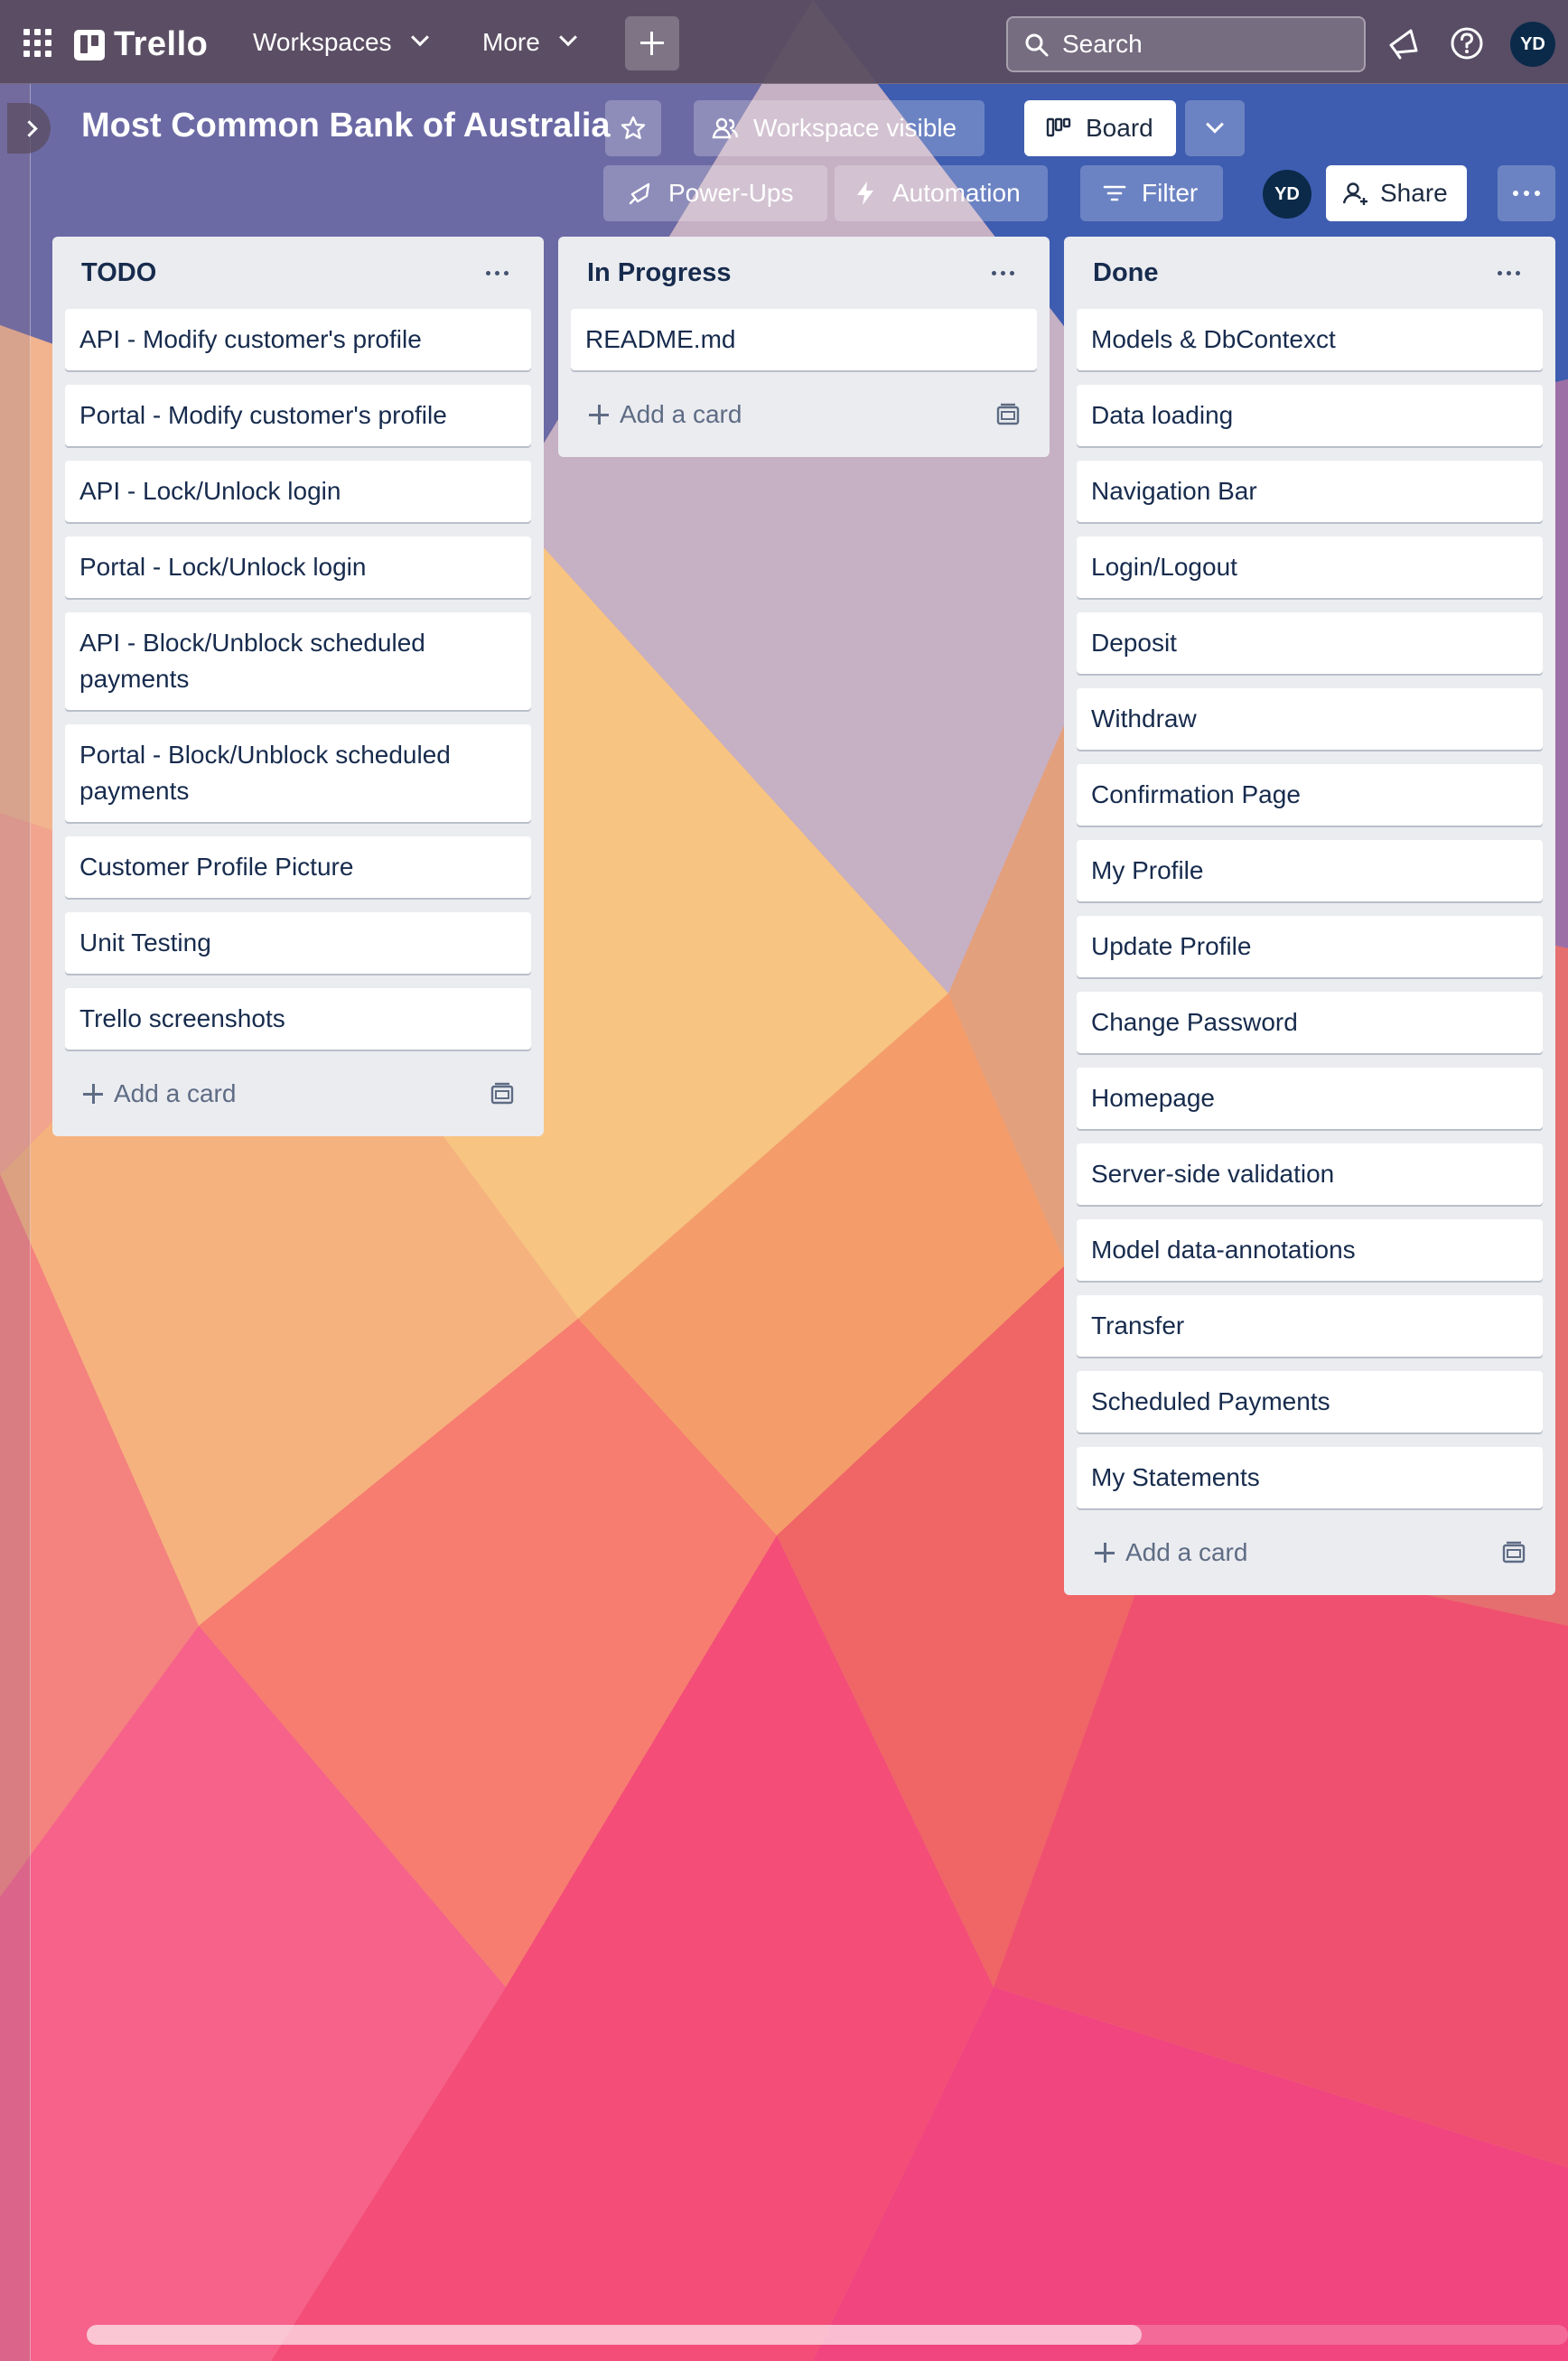  Describe the element at coordinates (1414, 193) in the screenshot. I see `share-label: Share` at that location.